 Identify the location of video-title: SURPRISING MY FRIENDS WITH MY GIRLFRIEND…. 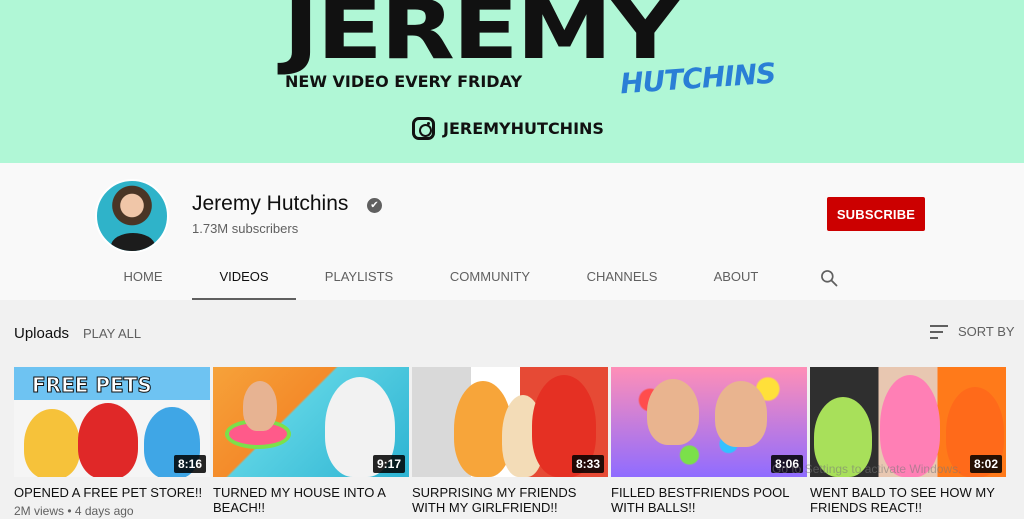
(510, 500).